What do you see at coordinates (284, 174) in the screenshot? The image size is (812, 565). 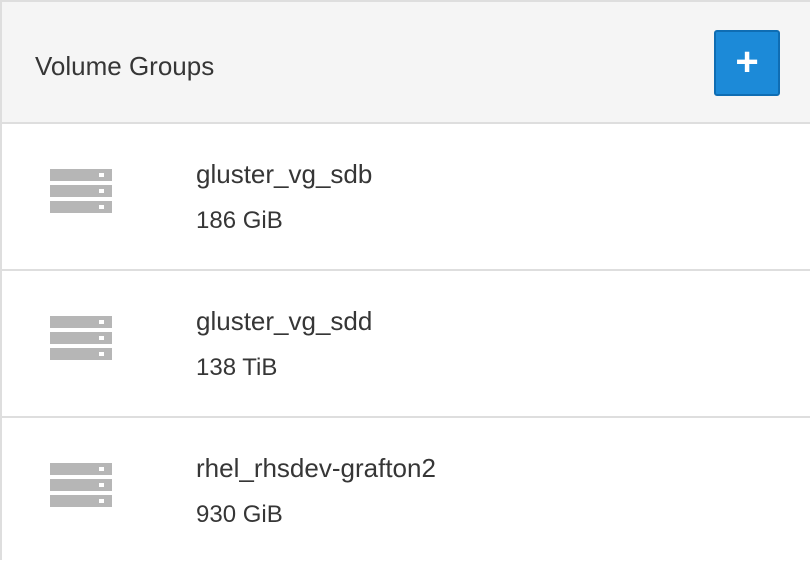 I see `volume-group-name: gluster_vg_sdb` at bounding box center [284, 174].